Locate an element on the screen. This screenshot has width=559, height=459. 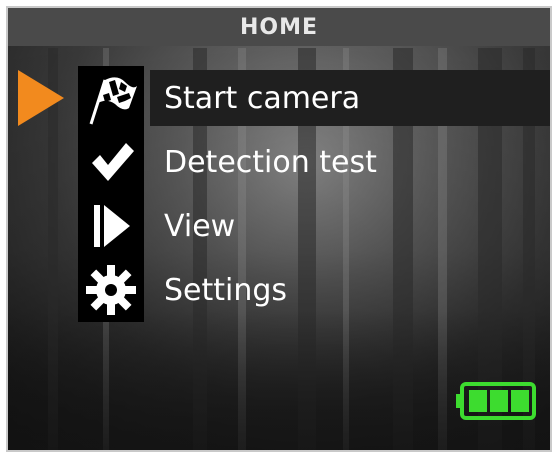
menu-item-settings: Settings is located at coordinates (218, 290).